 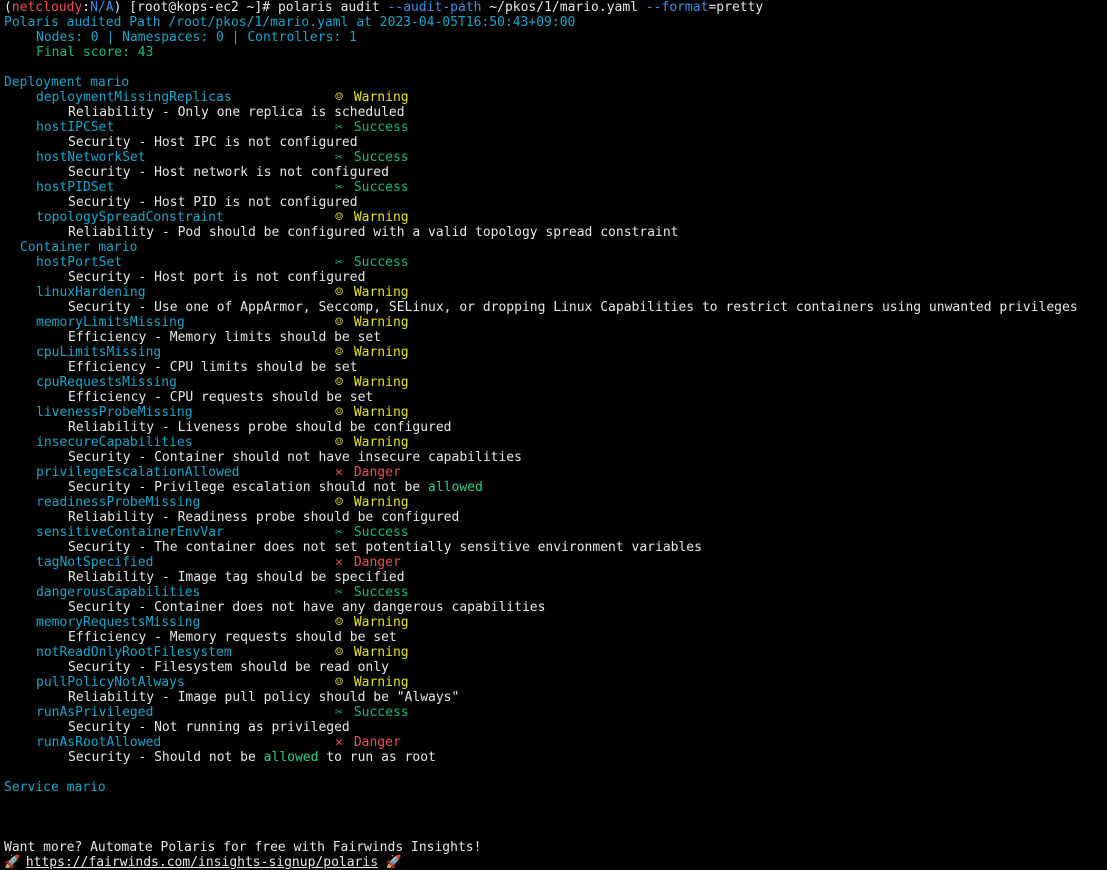 What do you see at coordinates (564, 7) in the screenshot?
I see `audit-path-value: ~/pkos/1/mario.yaml` at bounding box center [564, 7].